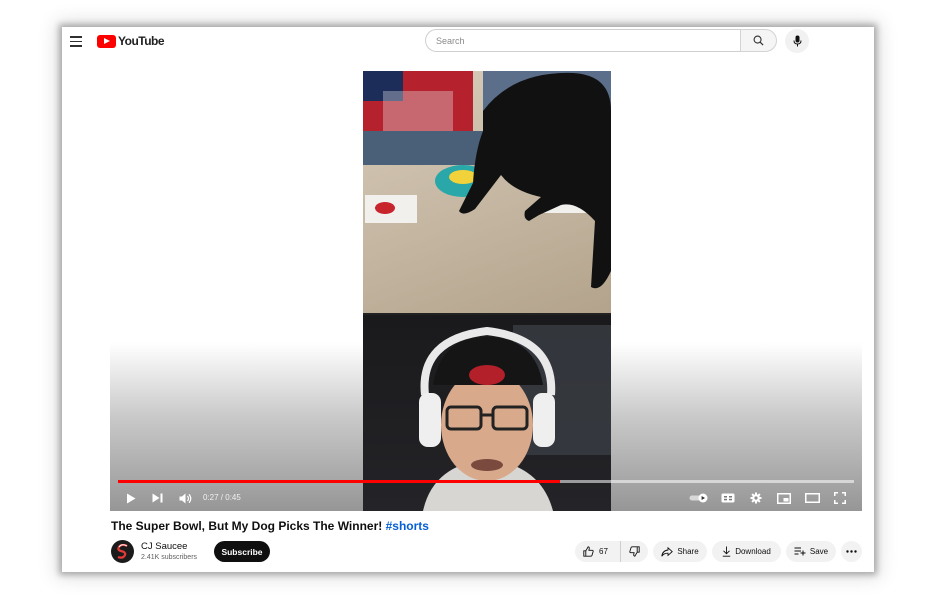 The height and width of the screenshot is (600, 936). What do you see at coordinates (106, 41) in the screenshot?
I see `youtube-logo-icon` at bounding box center [106, 41].